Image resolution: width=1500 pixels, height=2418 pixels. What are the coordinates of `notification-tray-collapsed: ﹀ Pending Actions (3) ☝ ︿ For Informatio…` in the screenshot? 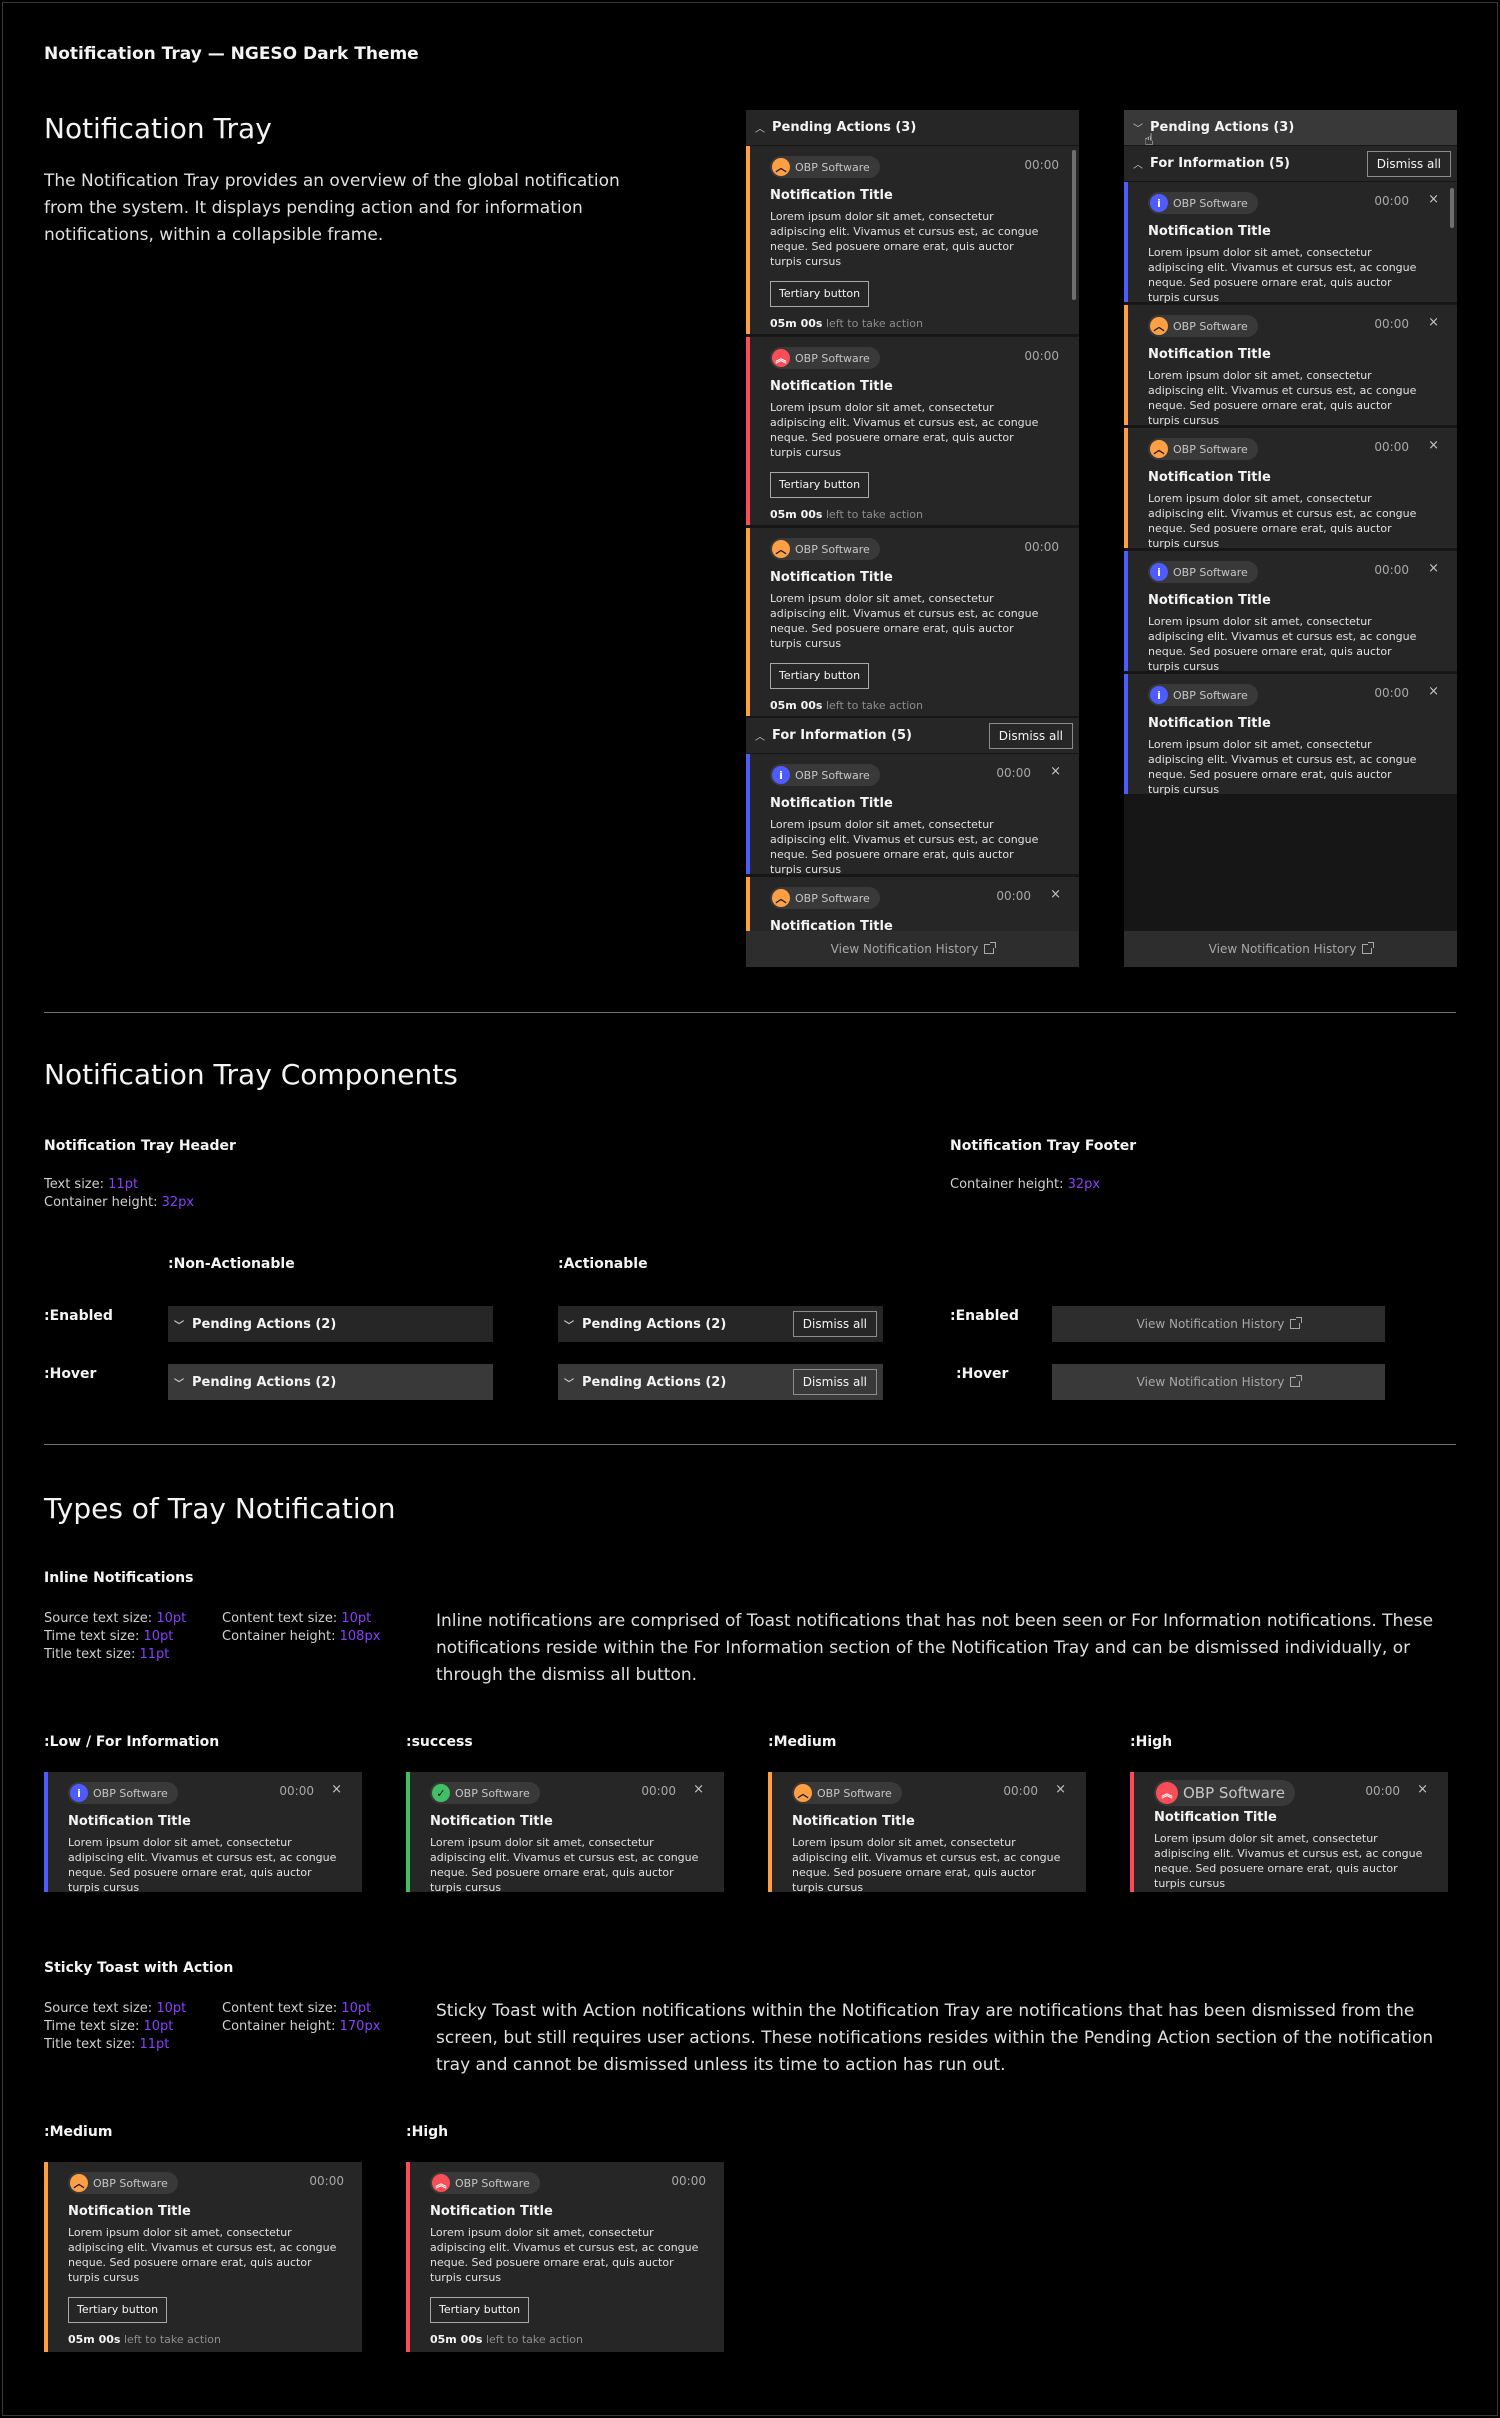 It's located at (1290, 538).